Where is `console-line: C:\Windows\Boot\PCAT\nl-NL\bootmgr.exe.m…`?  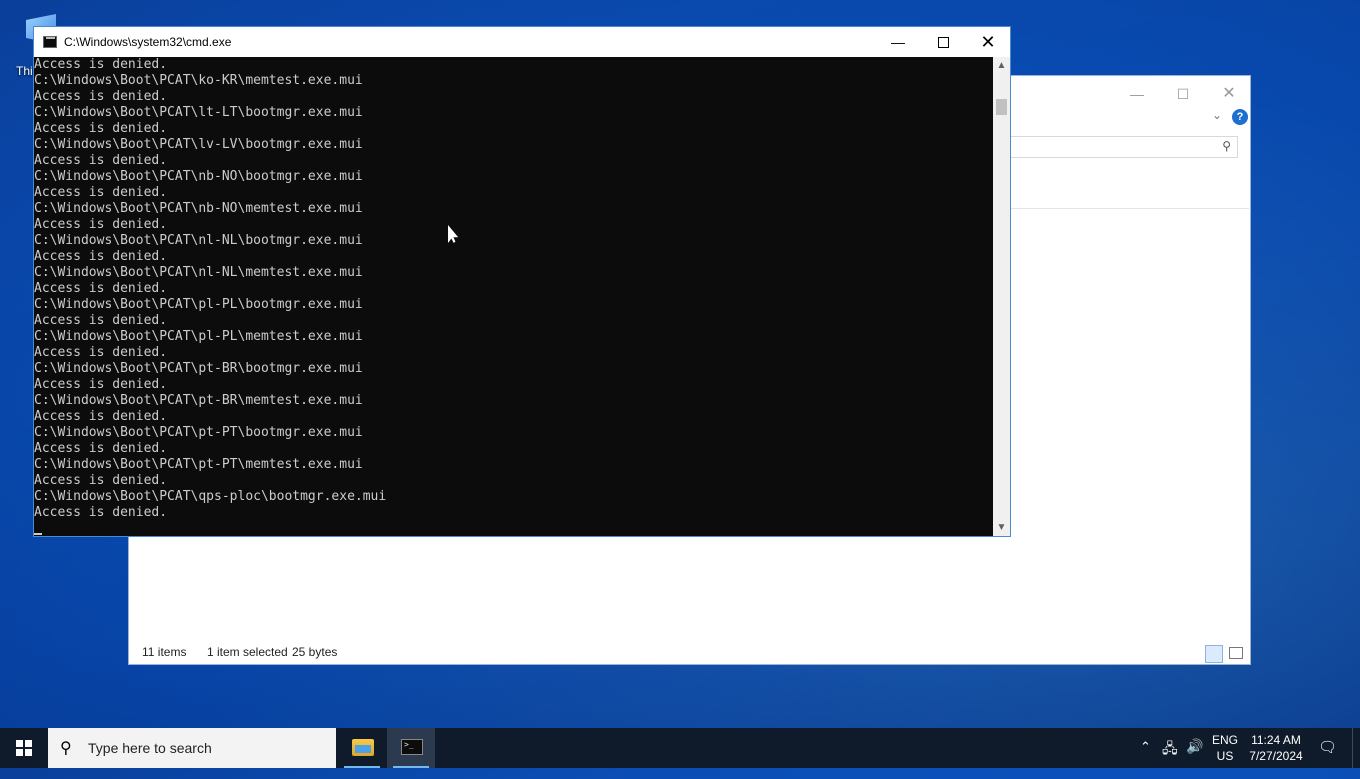
console-line: C:\Windows\Boot\PCAT\nl-NL\bootmgr.exe.m… is located at coordinates (198, 240).